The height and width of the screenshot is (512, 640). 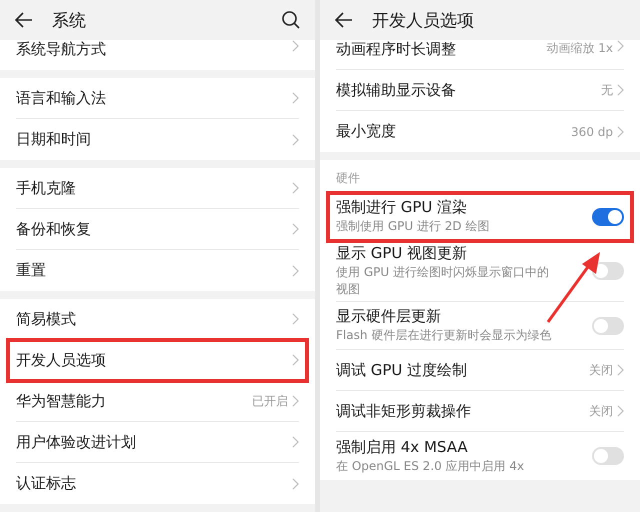 I want to click on settings-row: 重置, so click(x=157, y=270).